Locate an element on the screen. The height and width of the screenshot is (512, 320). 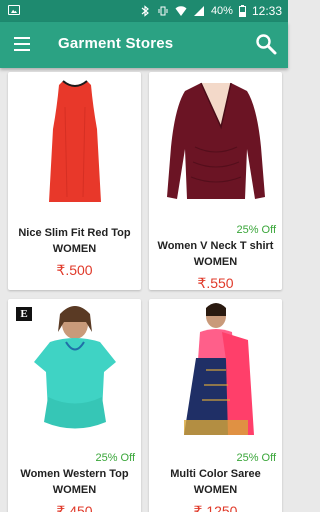
wifi-icon is located at coordinates (181, 11).